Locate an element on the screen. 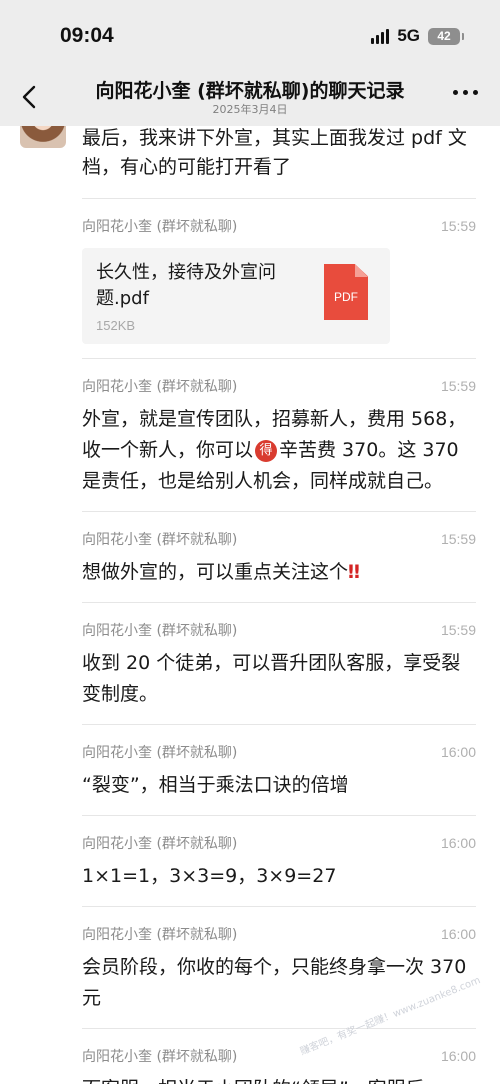  message-text: 1×1=1，3×3=9，3×9=27 is located at coordinates (209, 876).